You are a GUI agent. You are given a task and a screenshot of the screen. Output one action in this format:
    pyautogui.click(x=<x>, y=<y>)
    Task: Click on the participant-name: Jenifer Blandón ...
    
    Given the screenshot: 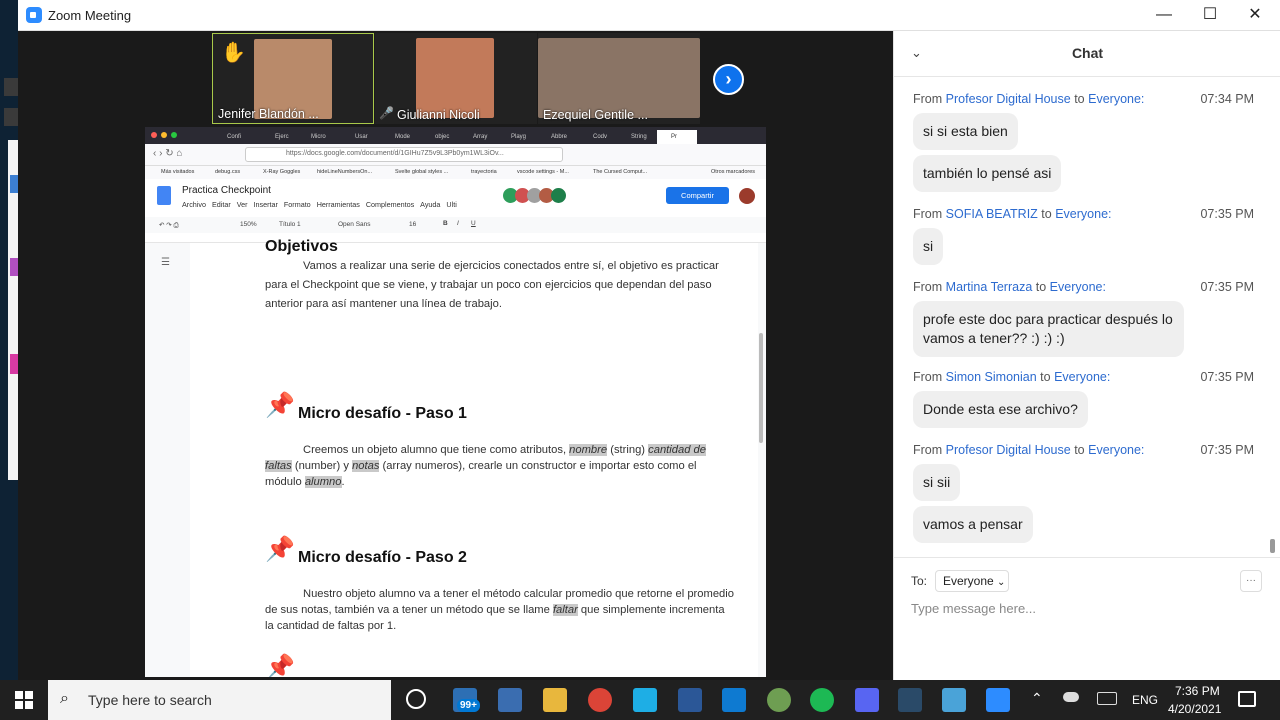 What is the action you would take?
    pyautogui.click(x=268, y=114)
    